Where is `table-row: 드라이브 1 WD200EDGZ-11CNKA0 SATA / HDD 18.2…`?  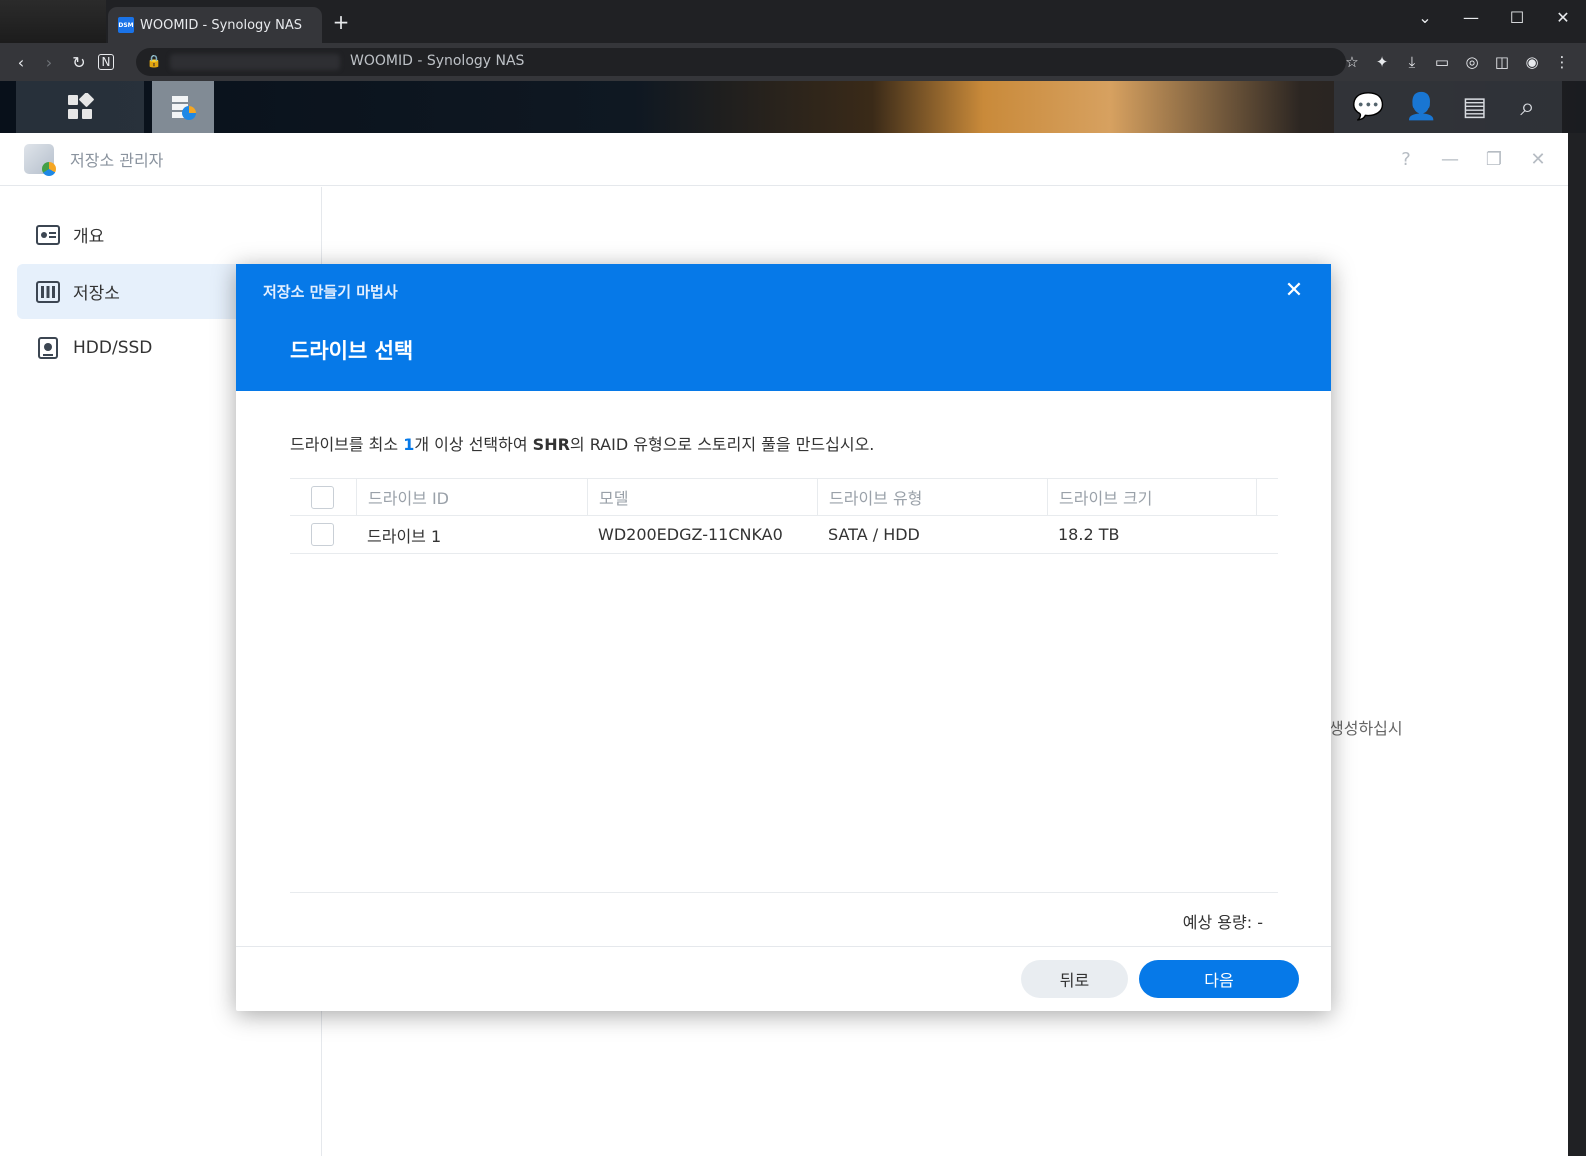
table-row: 드라이브 1 WD200EDGZ-11CNKA0 SATA / HDD 18.2… is located at coordinates (784, 535).